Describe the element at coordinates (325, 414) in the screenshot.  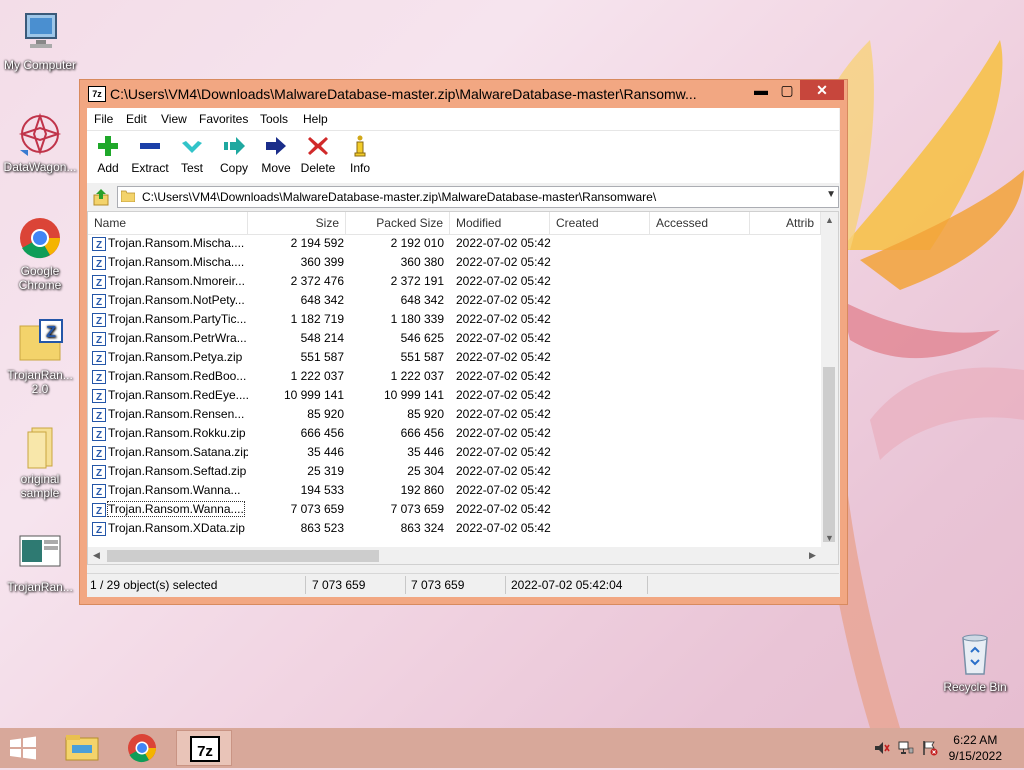
I see `file-size-cell: 85 920` at that location.